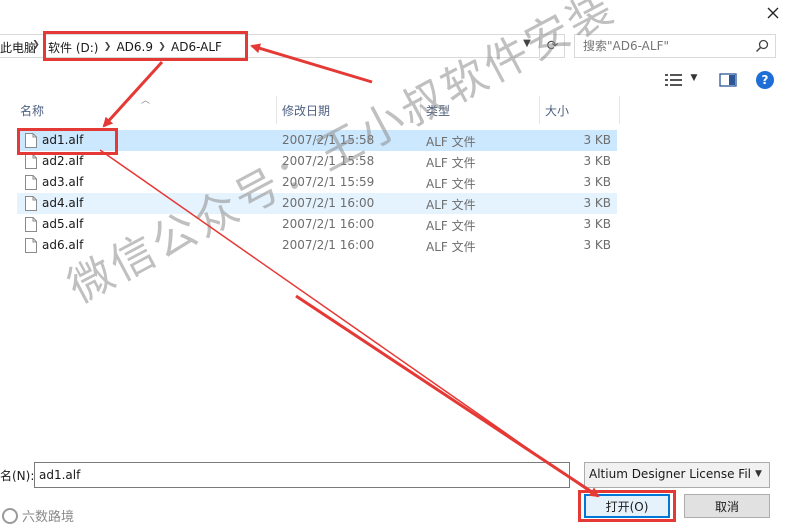  Describe the element at coordinates (670, 474) in the screenshot. I see `file-type-filter-value: Altium Designer License Files` at that location.